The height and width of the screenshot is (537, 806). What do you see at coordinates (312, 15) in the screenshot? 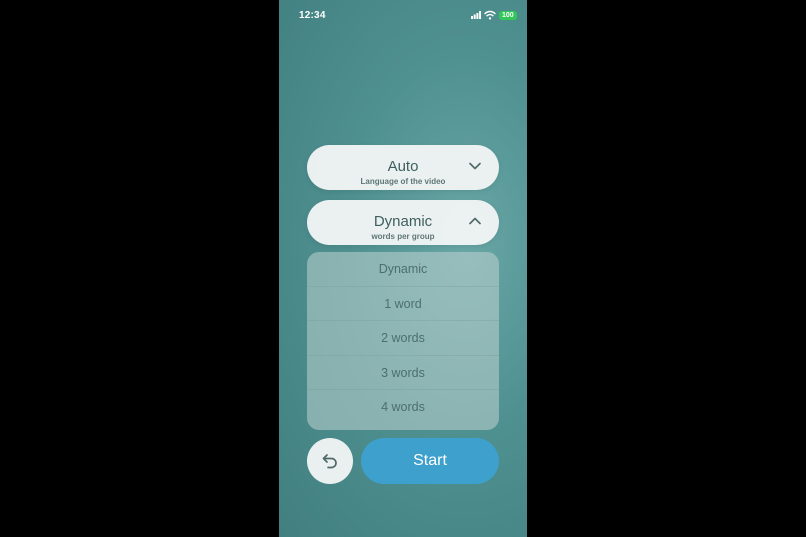
I see `status-time: 12:34` at bounding box center [312, 15].